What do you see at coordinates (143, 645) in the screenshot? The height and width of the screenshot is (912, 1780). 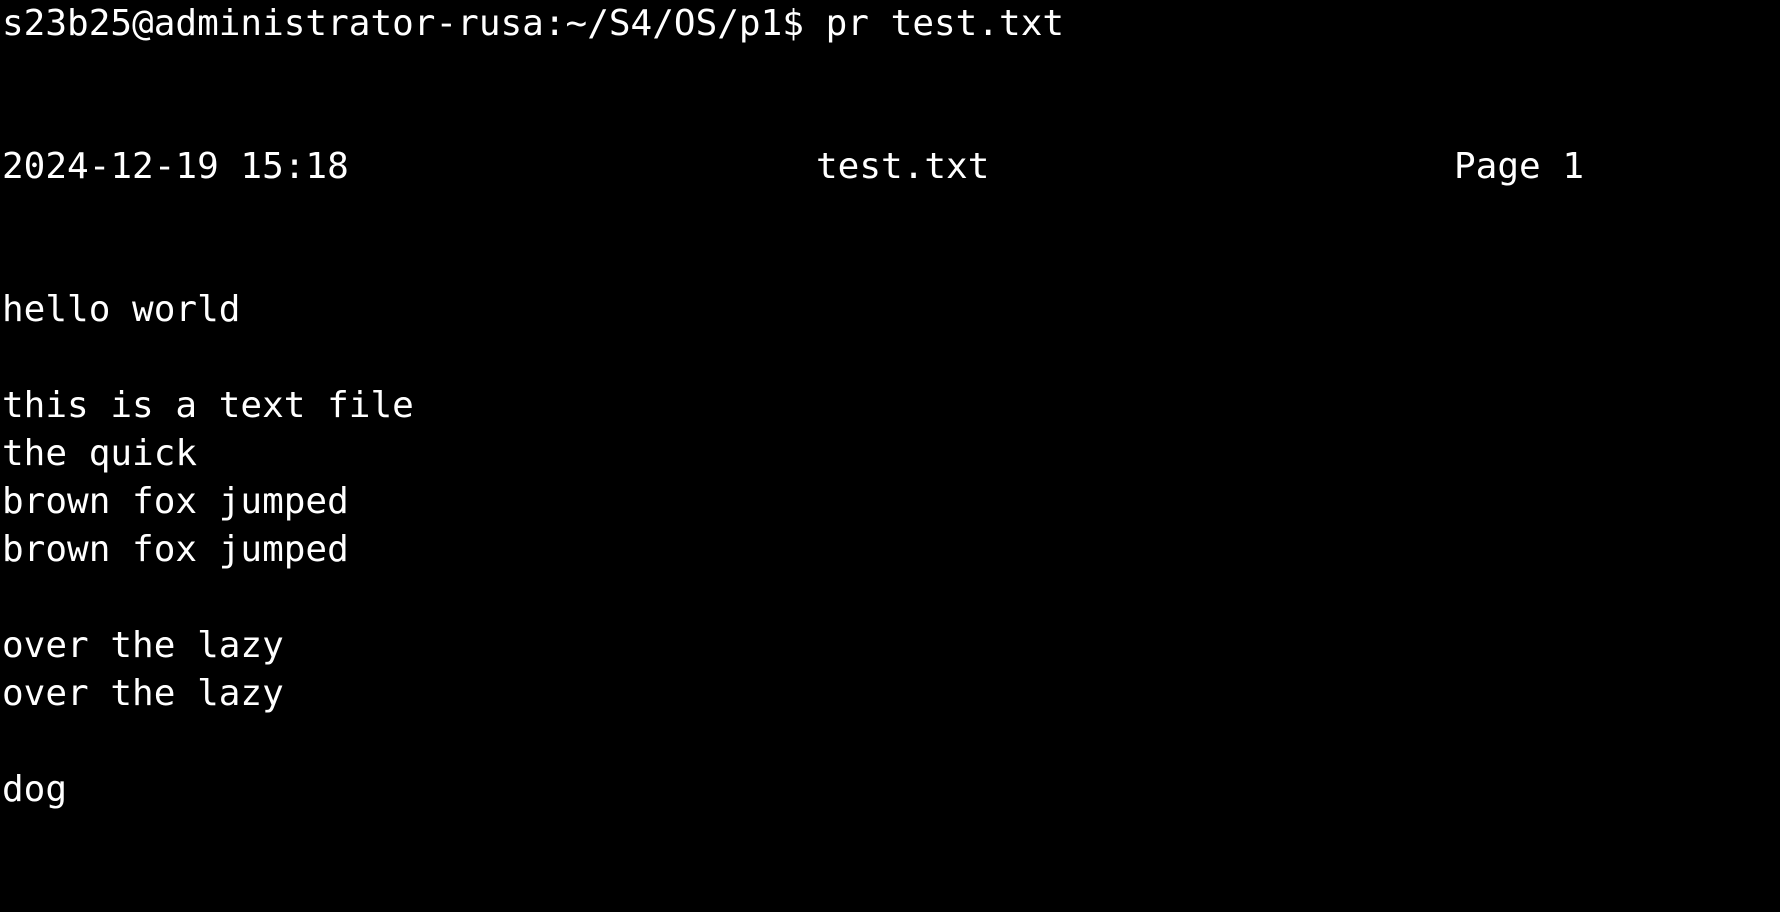 I see `output-line-8: over the lazy` at bounding box center [143, 645].